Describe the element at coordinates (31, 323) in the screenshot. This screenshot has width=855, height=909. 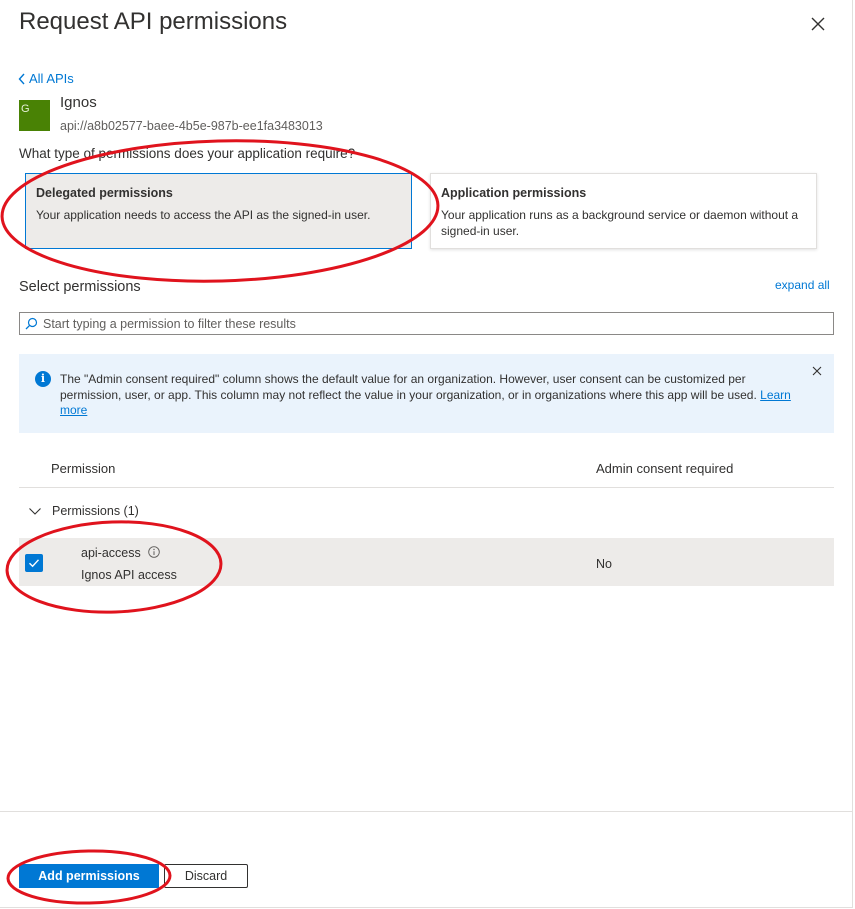
I see `search-icon` at that location.